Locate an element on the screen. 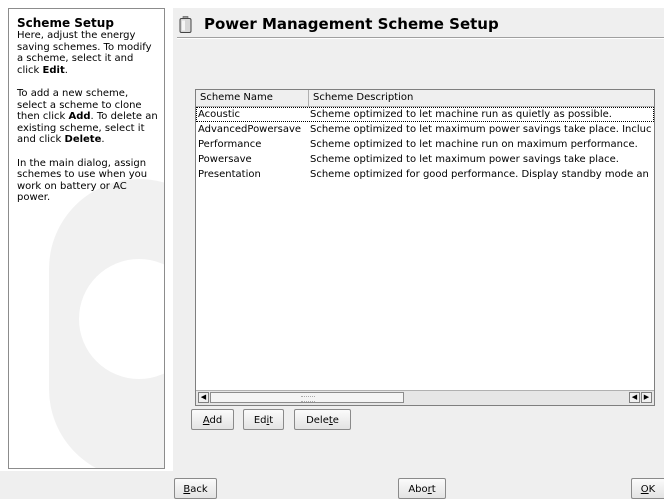  bottom-button-bar is located at coordinates (332, 485).